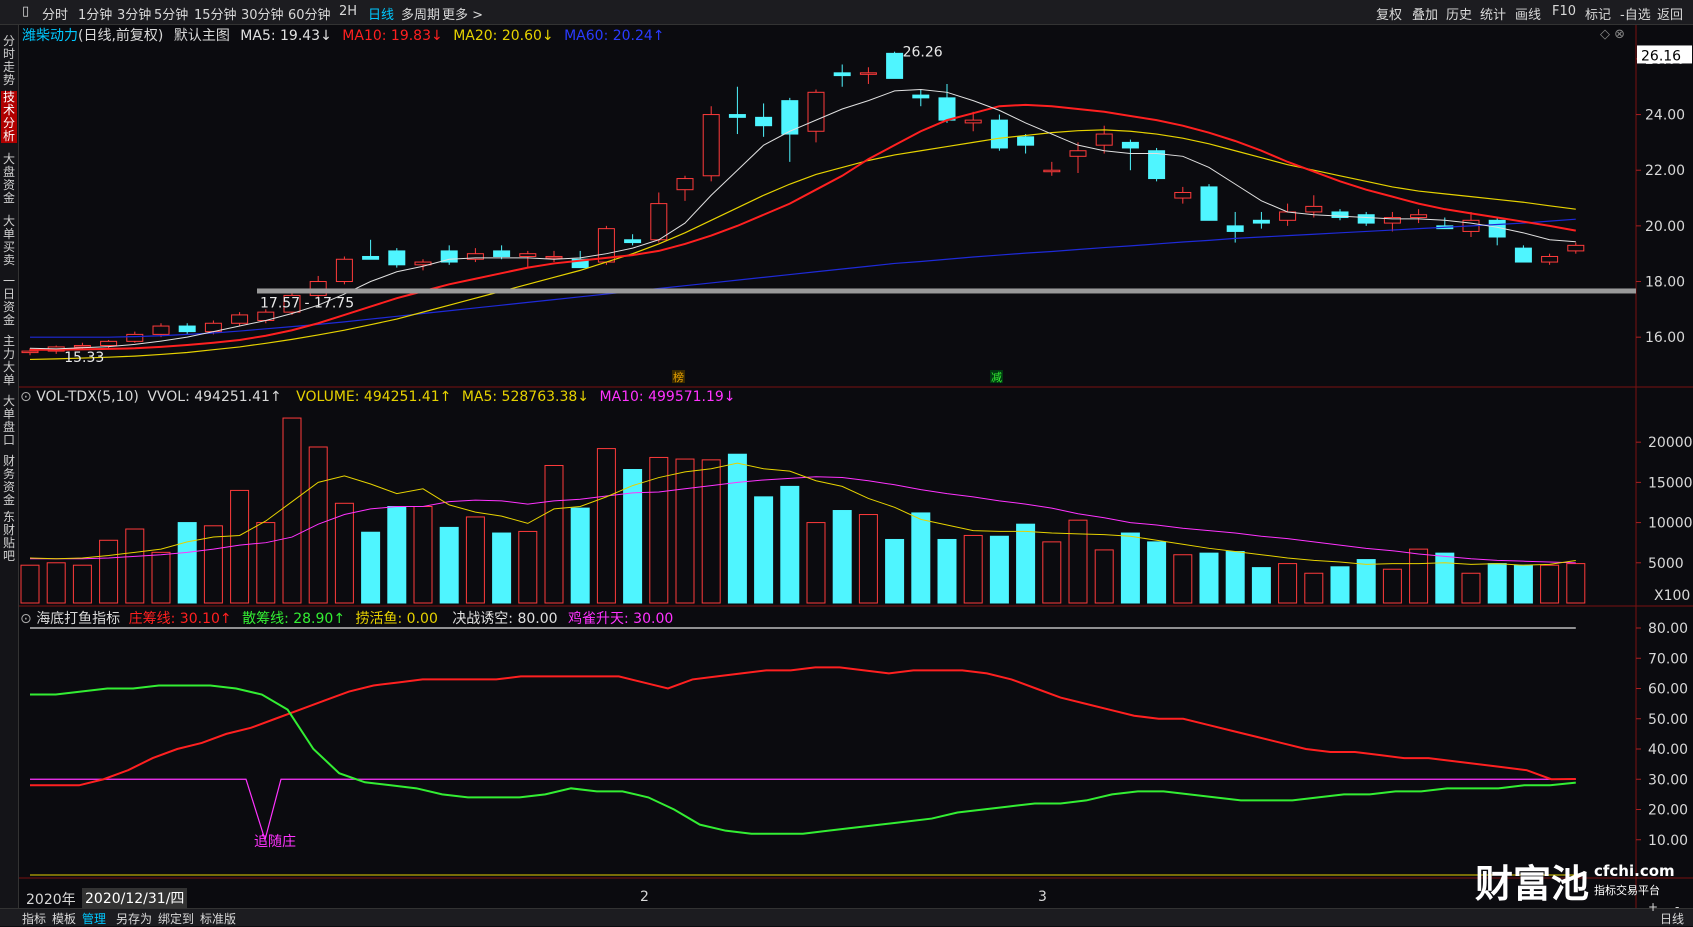 Image resolution: width=1693 pixels, height=927 pixels. What do you see at coordinates (176, 918) in the screenshot?
I see `bottom-tab-4: 绑定到` at bounding box center [176, 918].